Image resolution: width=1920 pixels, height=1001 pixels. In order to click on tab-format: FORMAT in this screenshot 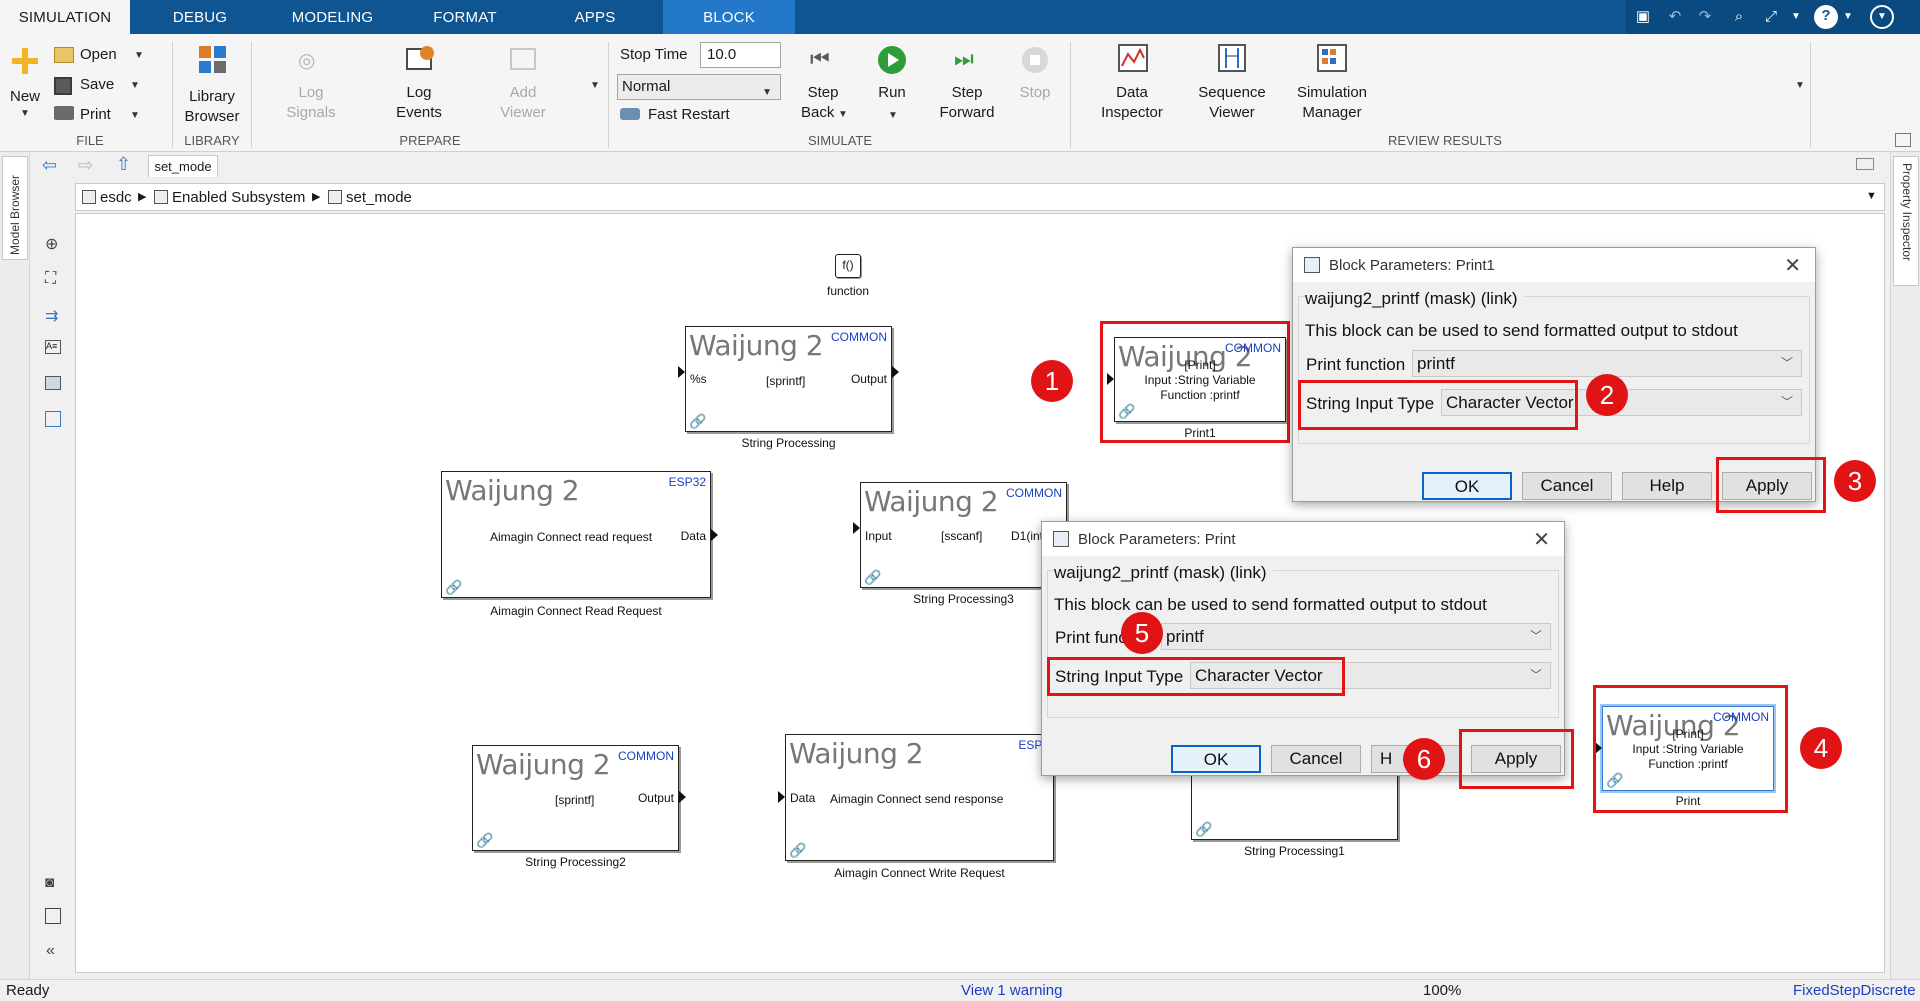, I will do `click(465, 17)`.